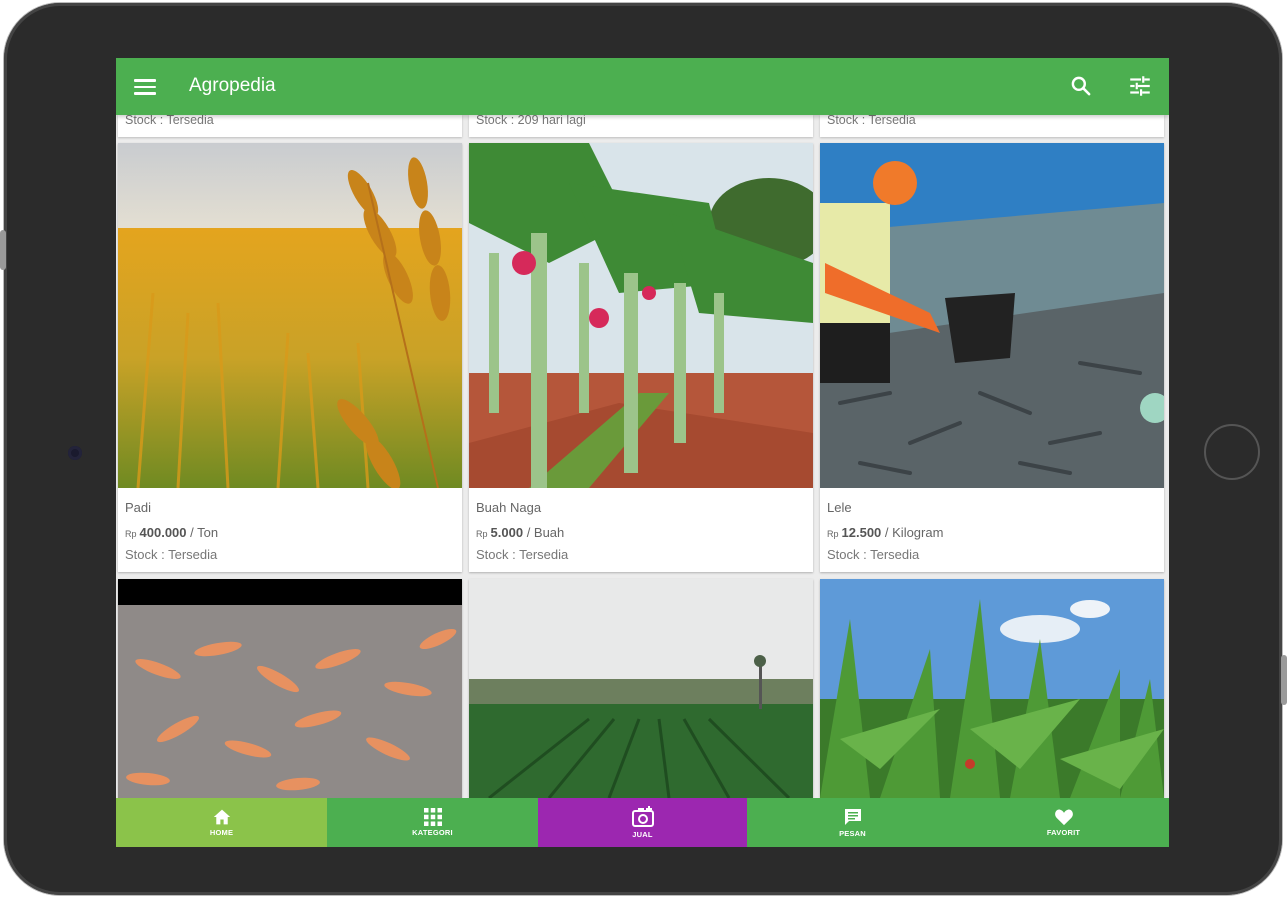 This screenshot has width=1287, height=900. I want to click on nav-favorit: FAVORIT, so click(1063, 822).